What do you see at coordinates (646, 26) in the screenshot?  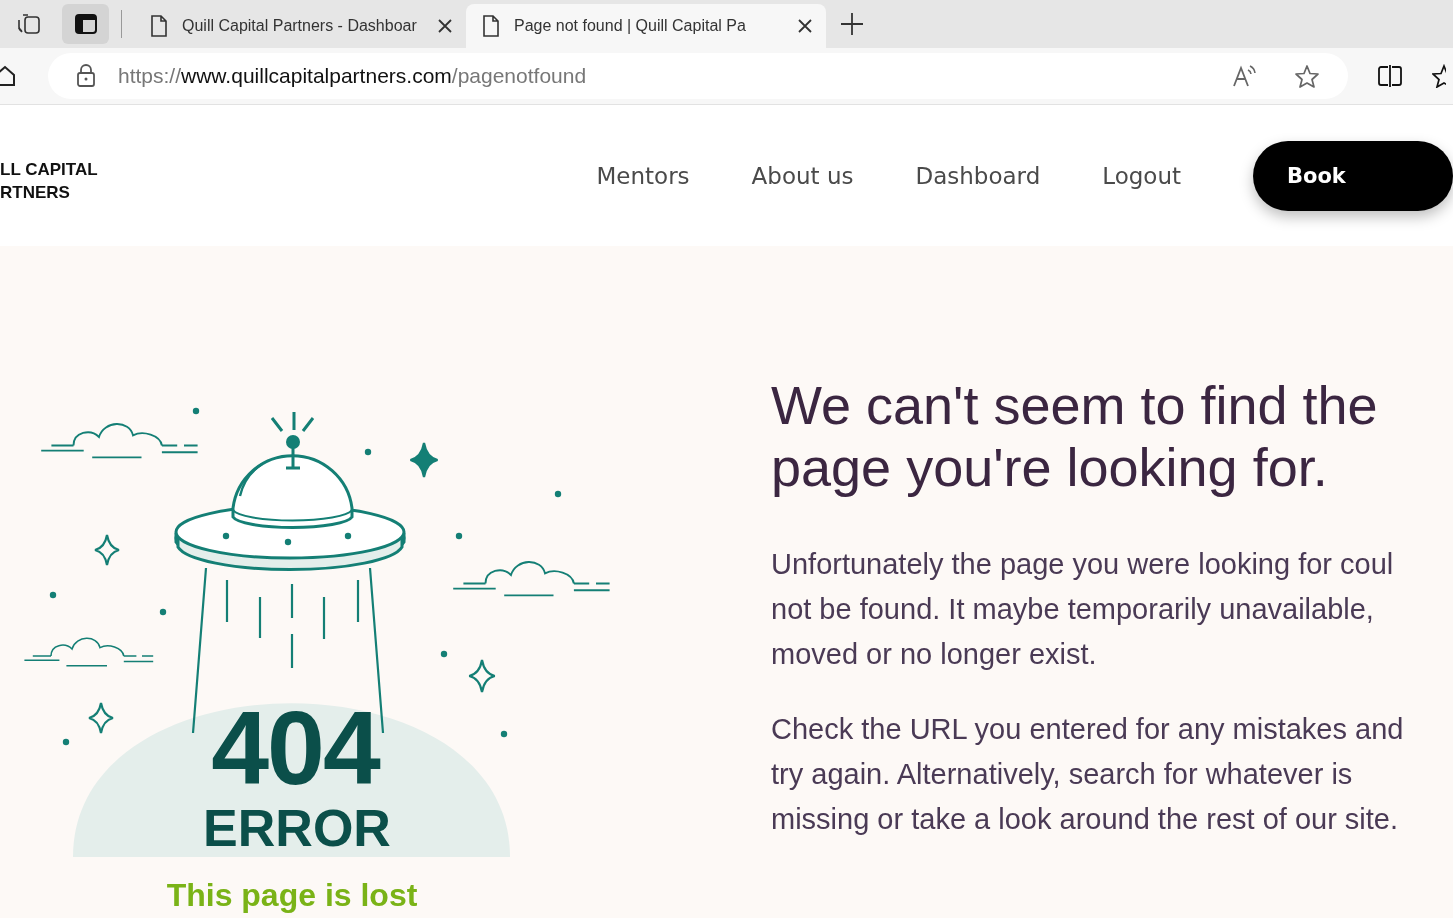 I see `browser-tab: Page not found | Quill Capital Pa` at bounding box center [646, 26].